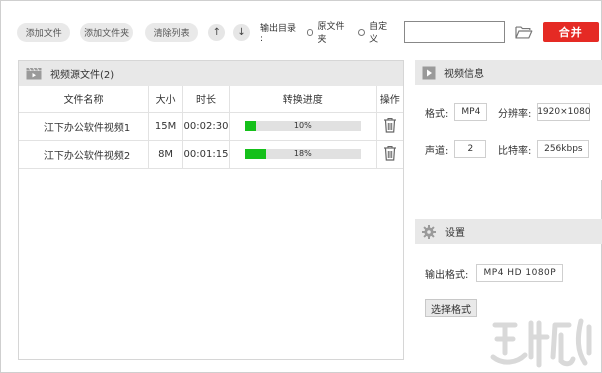 This screenshot has height=373, width=602. I want to click on arrow-up-icon: ↑, so click(216, 32).